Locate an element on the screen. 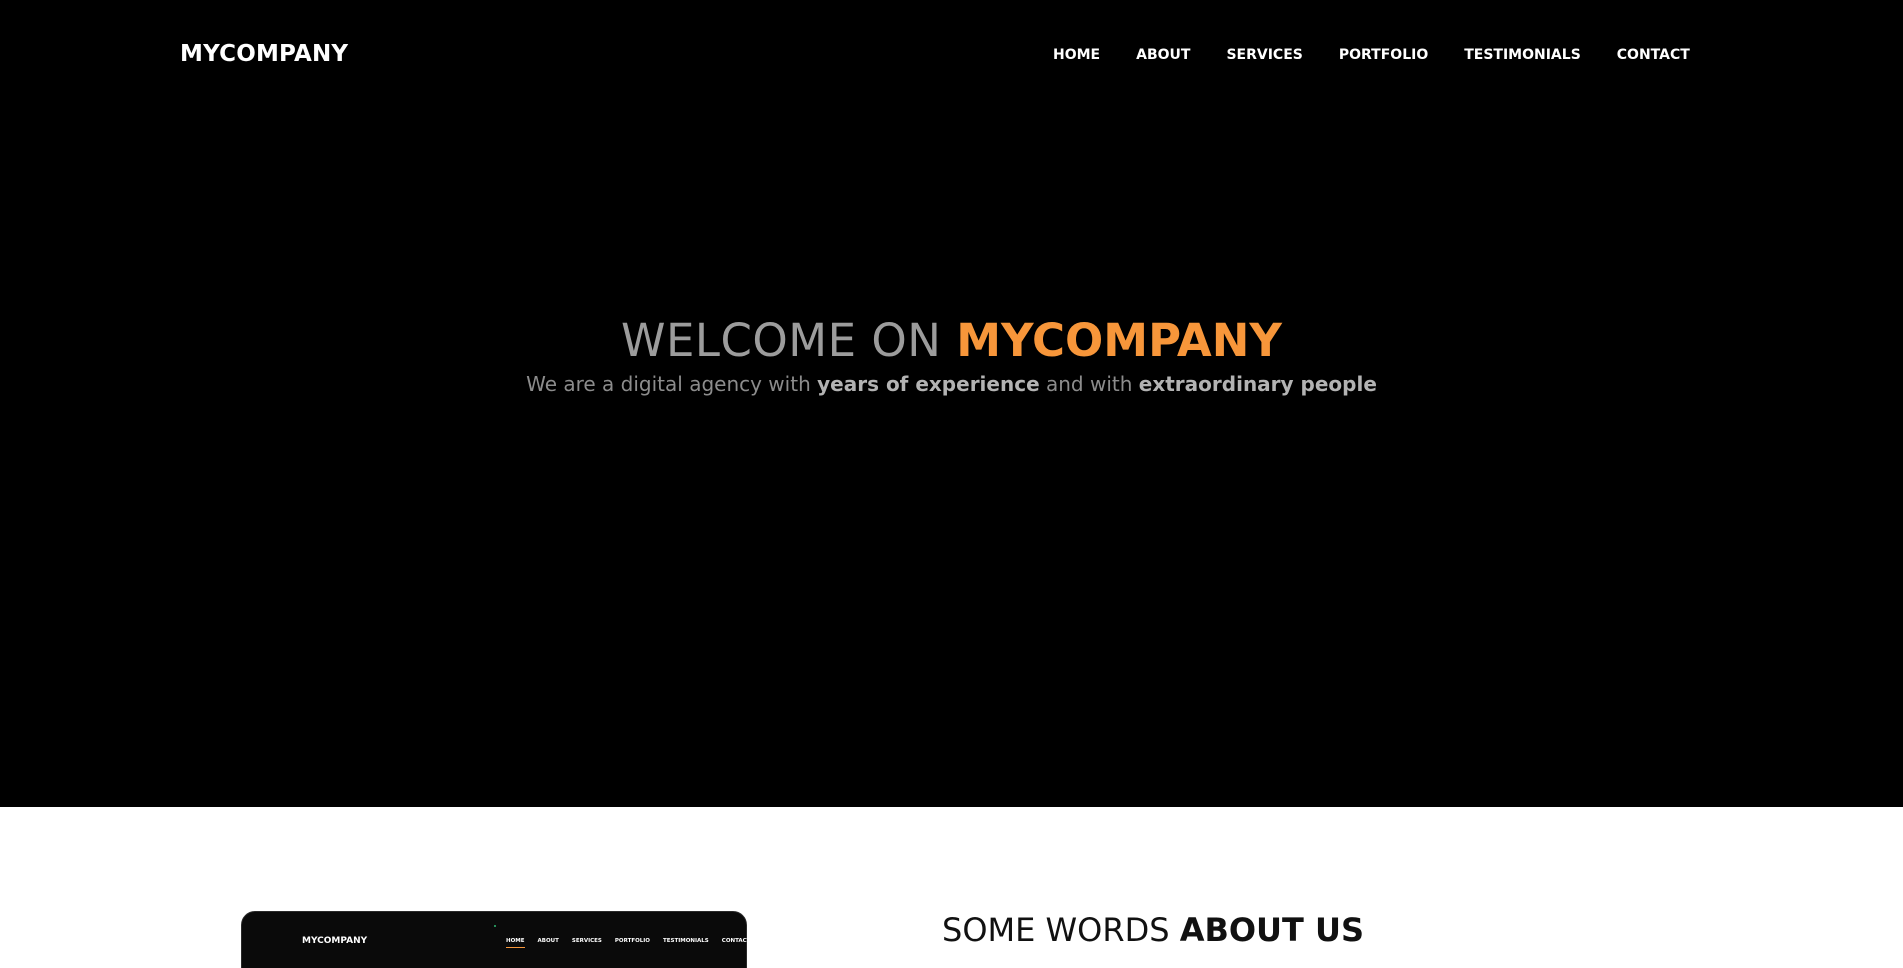 The image size is (1903, 968). hero-subtitle-part1: We are a digital agency with is located at coordinates (672, 384).